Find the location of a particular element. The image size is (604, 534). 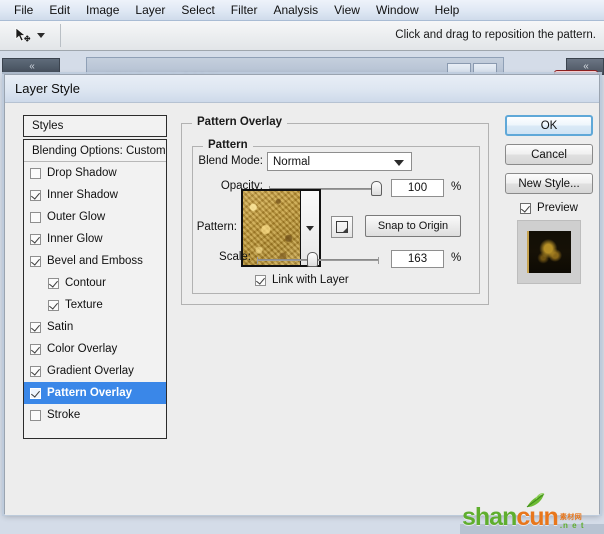

scale-input: 163 is located at coordinates (417, 259).